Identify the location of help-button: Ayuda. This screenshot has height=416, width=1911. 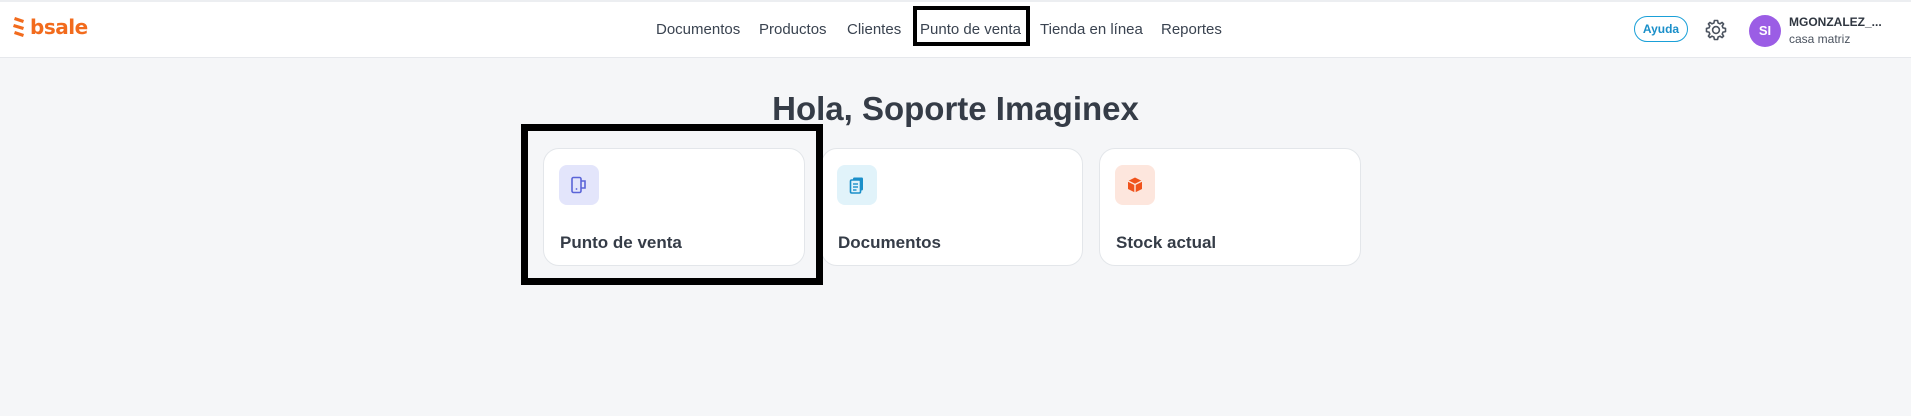
(1661, 29).